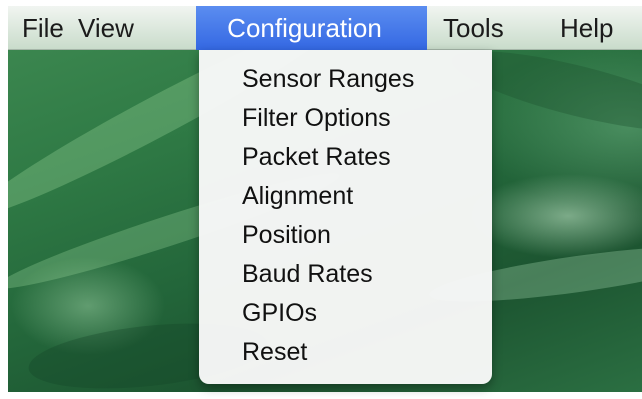  What do you see at coordinates (345, 196) in the screenshot?
I see `menu-item-alignment: Alignment` at bounding box center [345, 196].